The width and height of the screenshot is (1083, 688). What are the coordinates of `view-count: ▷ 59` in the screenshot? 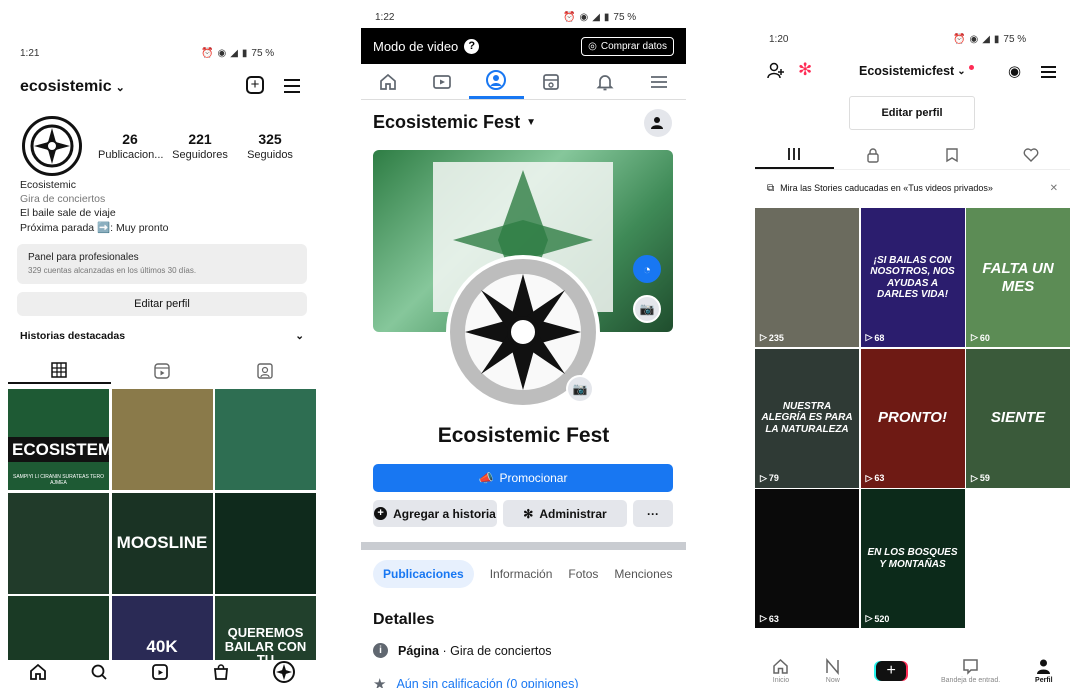 It's located at (980, 478).